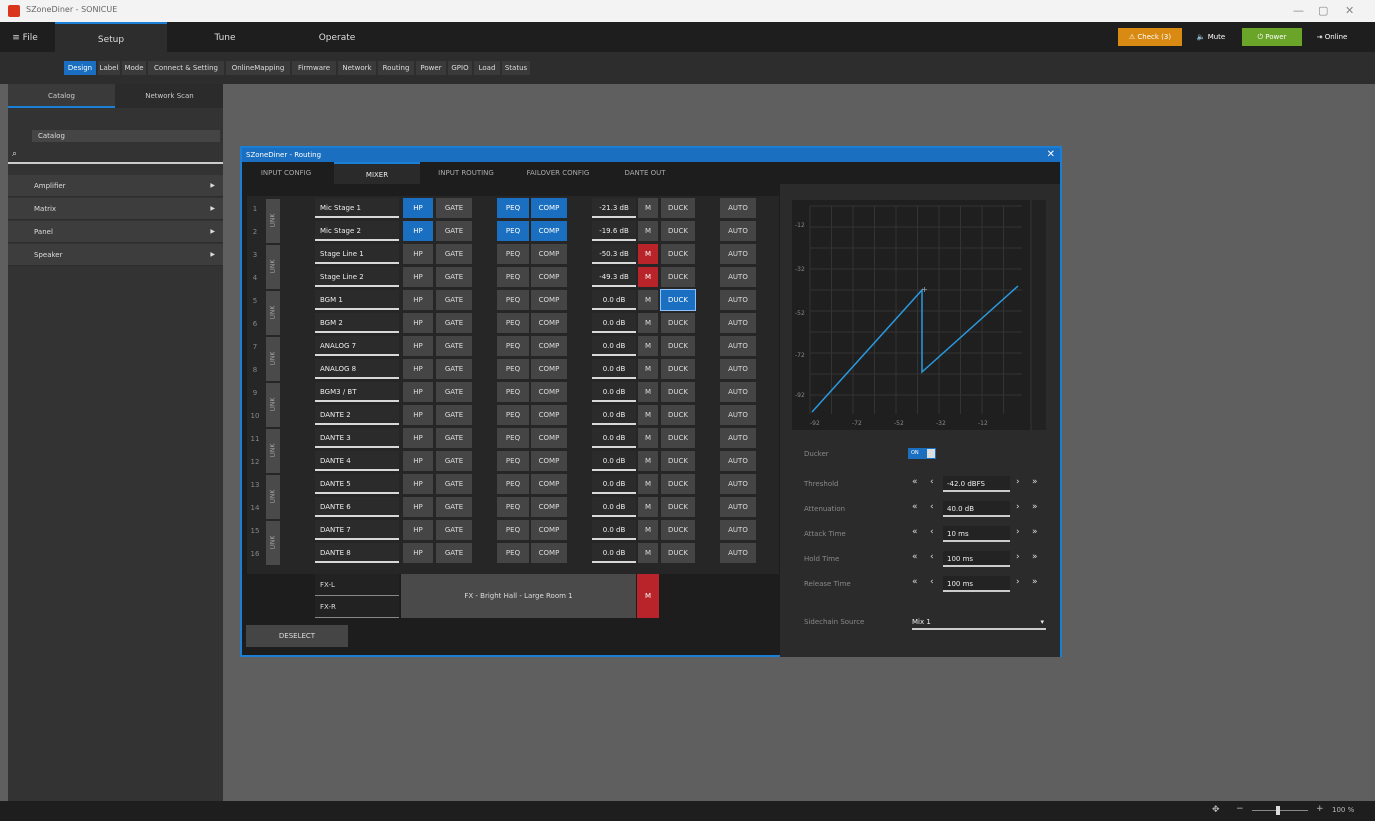 Image resolution: width=1375 pixels, height=821 pixels. I want to click on file-menu: ≡ File, so click(25, 37).